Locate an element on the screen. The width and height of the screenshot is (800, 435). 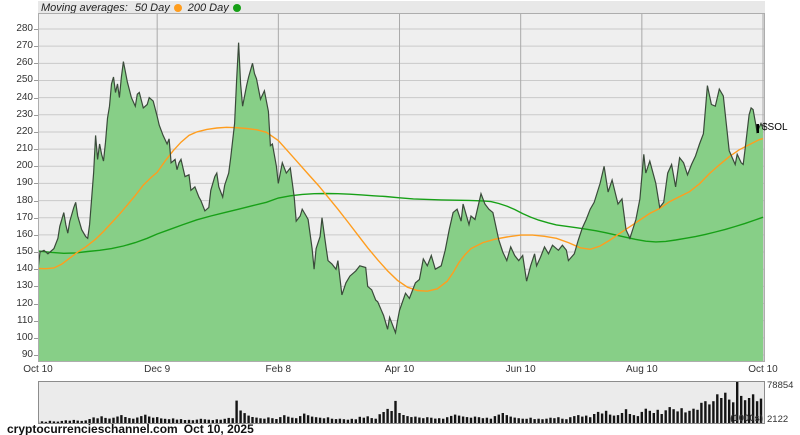
y-axis-label: 160 is located at coordinates (24, 234).